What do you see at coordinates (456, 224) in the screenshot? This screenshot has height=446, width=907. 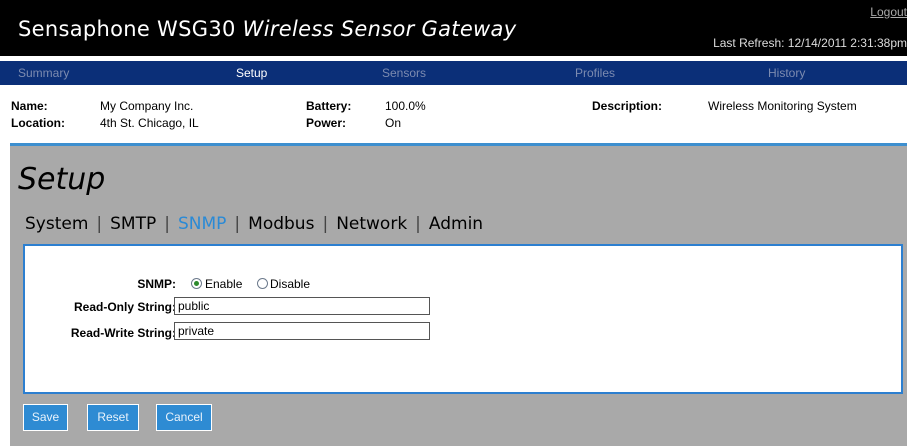 I see `tab-admin: Admin` at bounding box center [456, 224].